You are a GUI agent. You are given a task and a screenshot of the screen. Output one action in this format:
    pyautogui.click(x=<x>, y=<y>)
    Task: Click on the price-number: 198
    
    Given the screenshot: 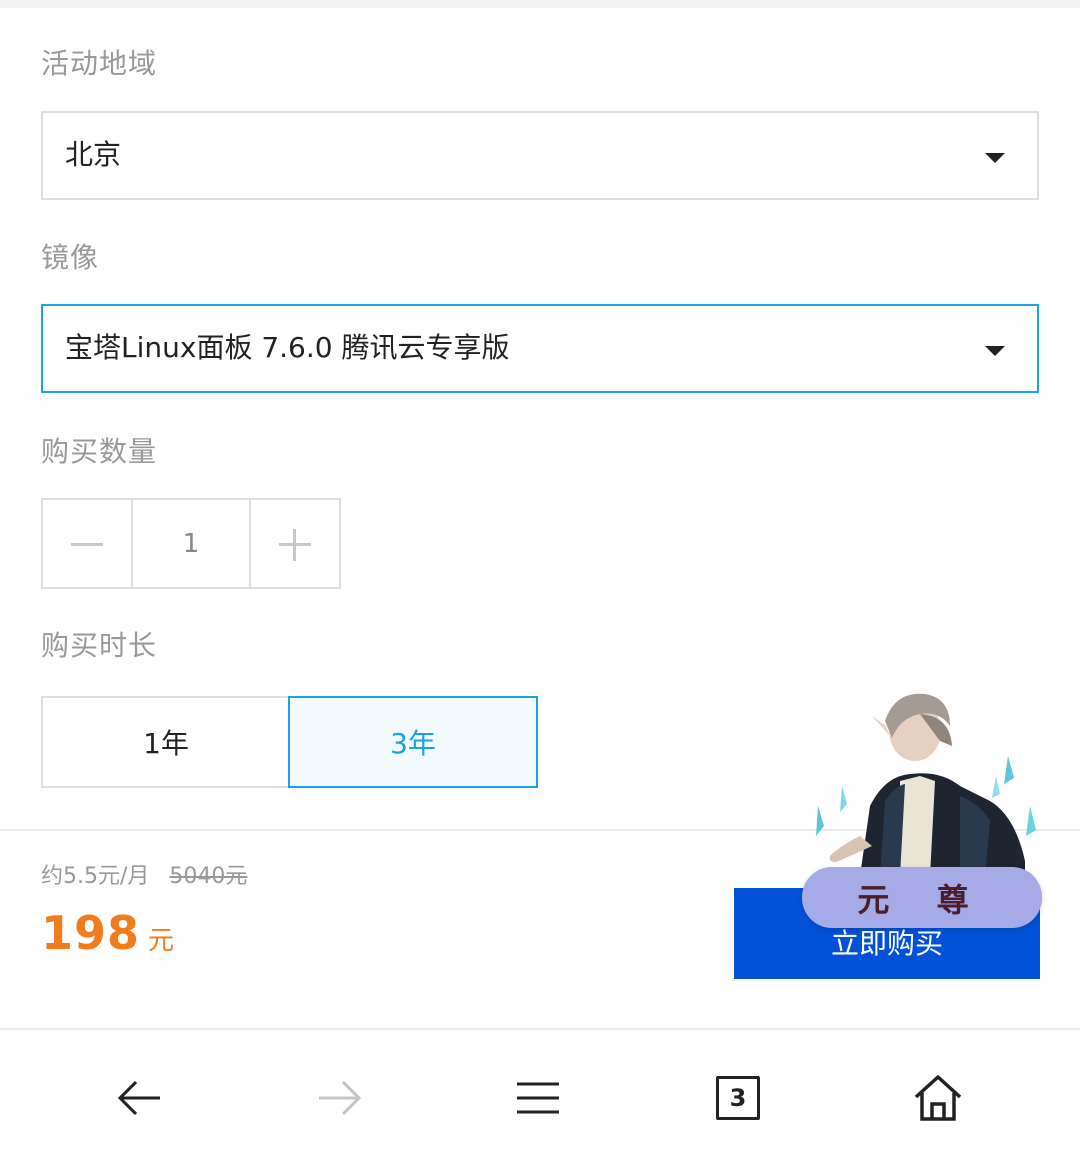 What is the action you would take?
    pyautogui.click(x=91, y=933)
    